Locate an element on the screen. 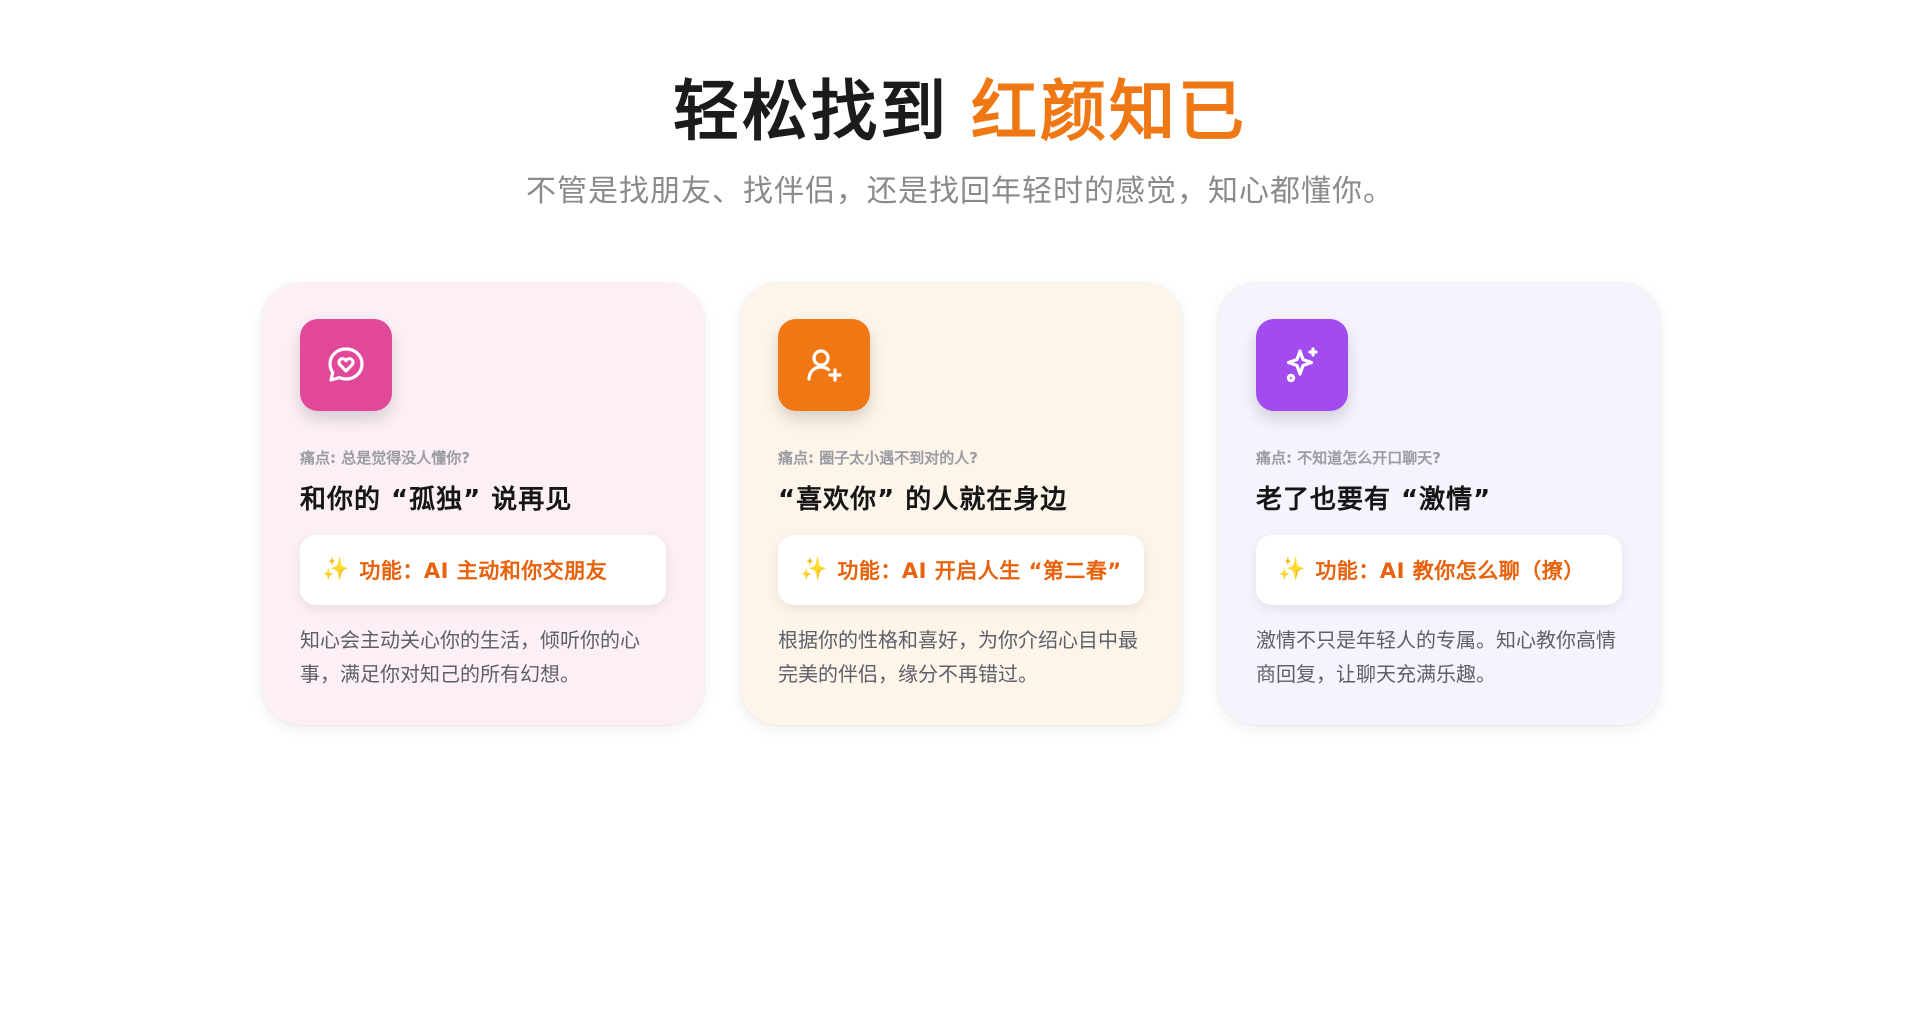  feature-text: 功能：AI 主动和你交朋友 is located at coordinates (483, 571).